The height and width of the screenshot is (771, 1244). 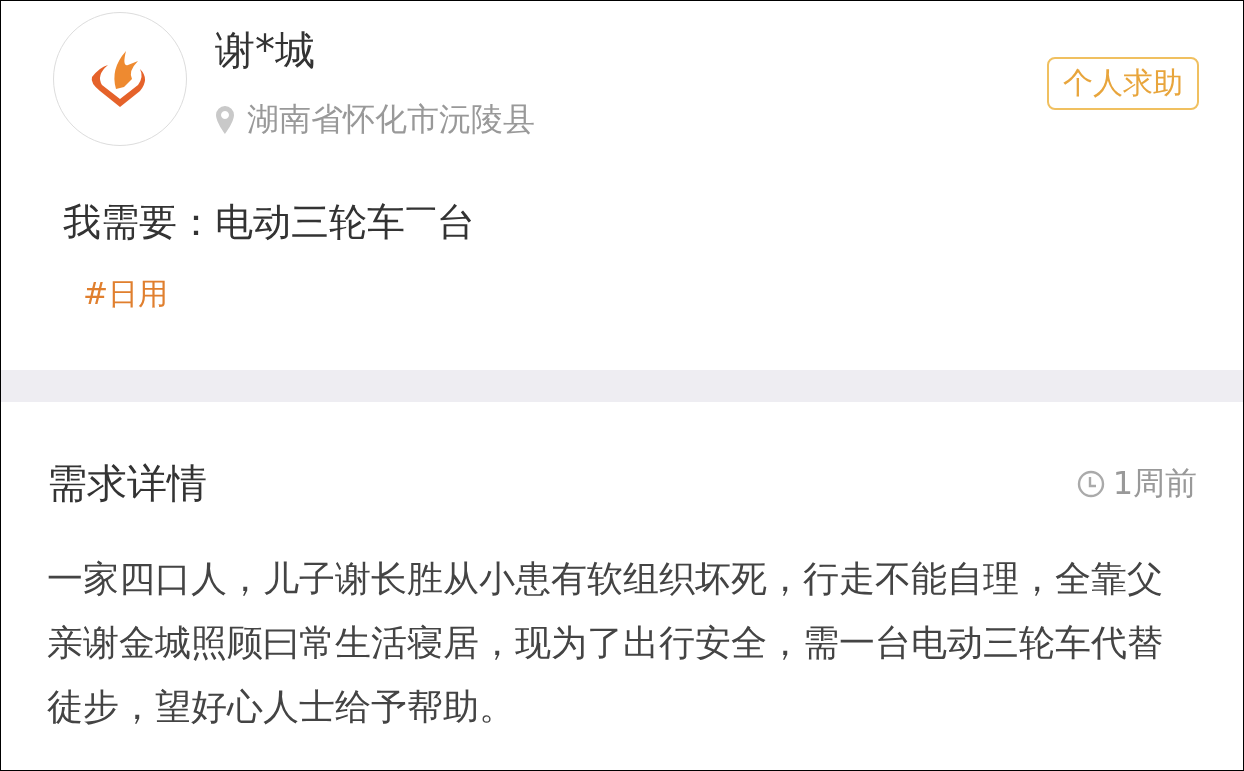 What do you see at coordinates (269, 218) in the screenshot?
I see `need-text: 我需要：电动三轮车$^{一}$台` at bounding box center [269, 218].